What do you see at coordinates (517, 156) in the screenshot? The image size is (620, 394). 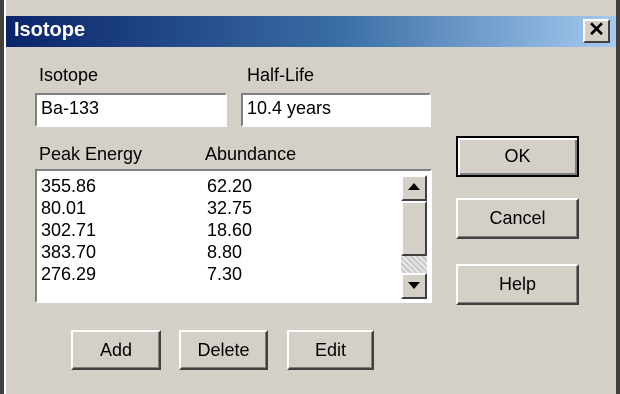 I see `ok-button: OK` at bounding box center [517, 156].